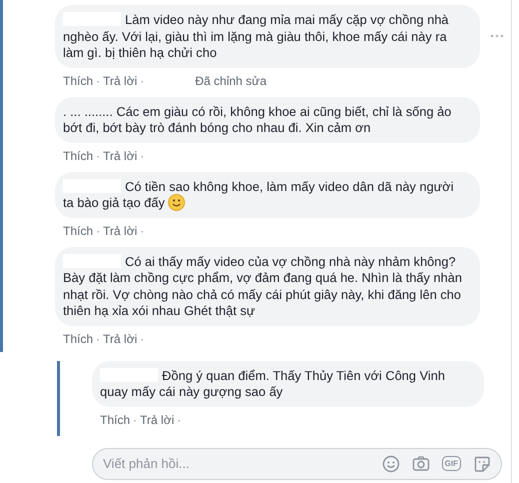 This screenshot has width=519, height=483. What do you see at coordinates (391, 463) in the screenshot?
I see `smiley-icon` at bounding box center [391, 463].